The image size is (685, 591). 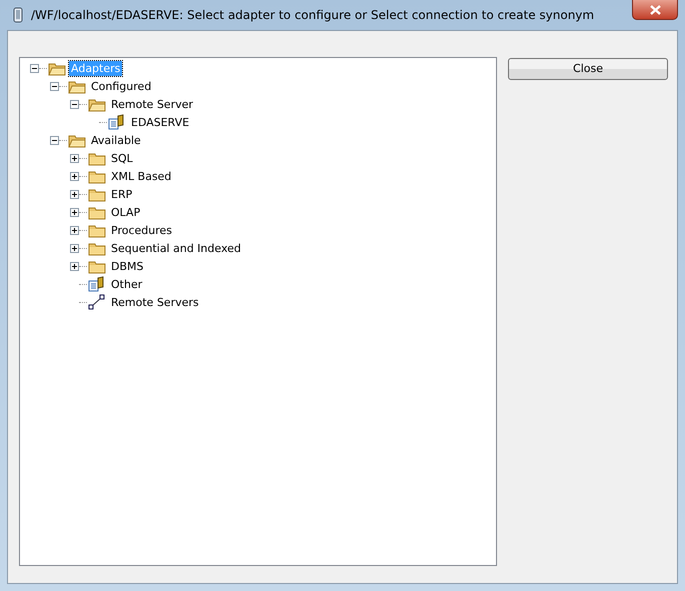 What do you see at coordinates (18, 15) in the screenshot?
I see `app-icon` at bounding box center [18, 15].